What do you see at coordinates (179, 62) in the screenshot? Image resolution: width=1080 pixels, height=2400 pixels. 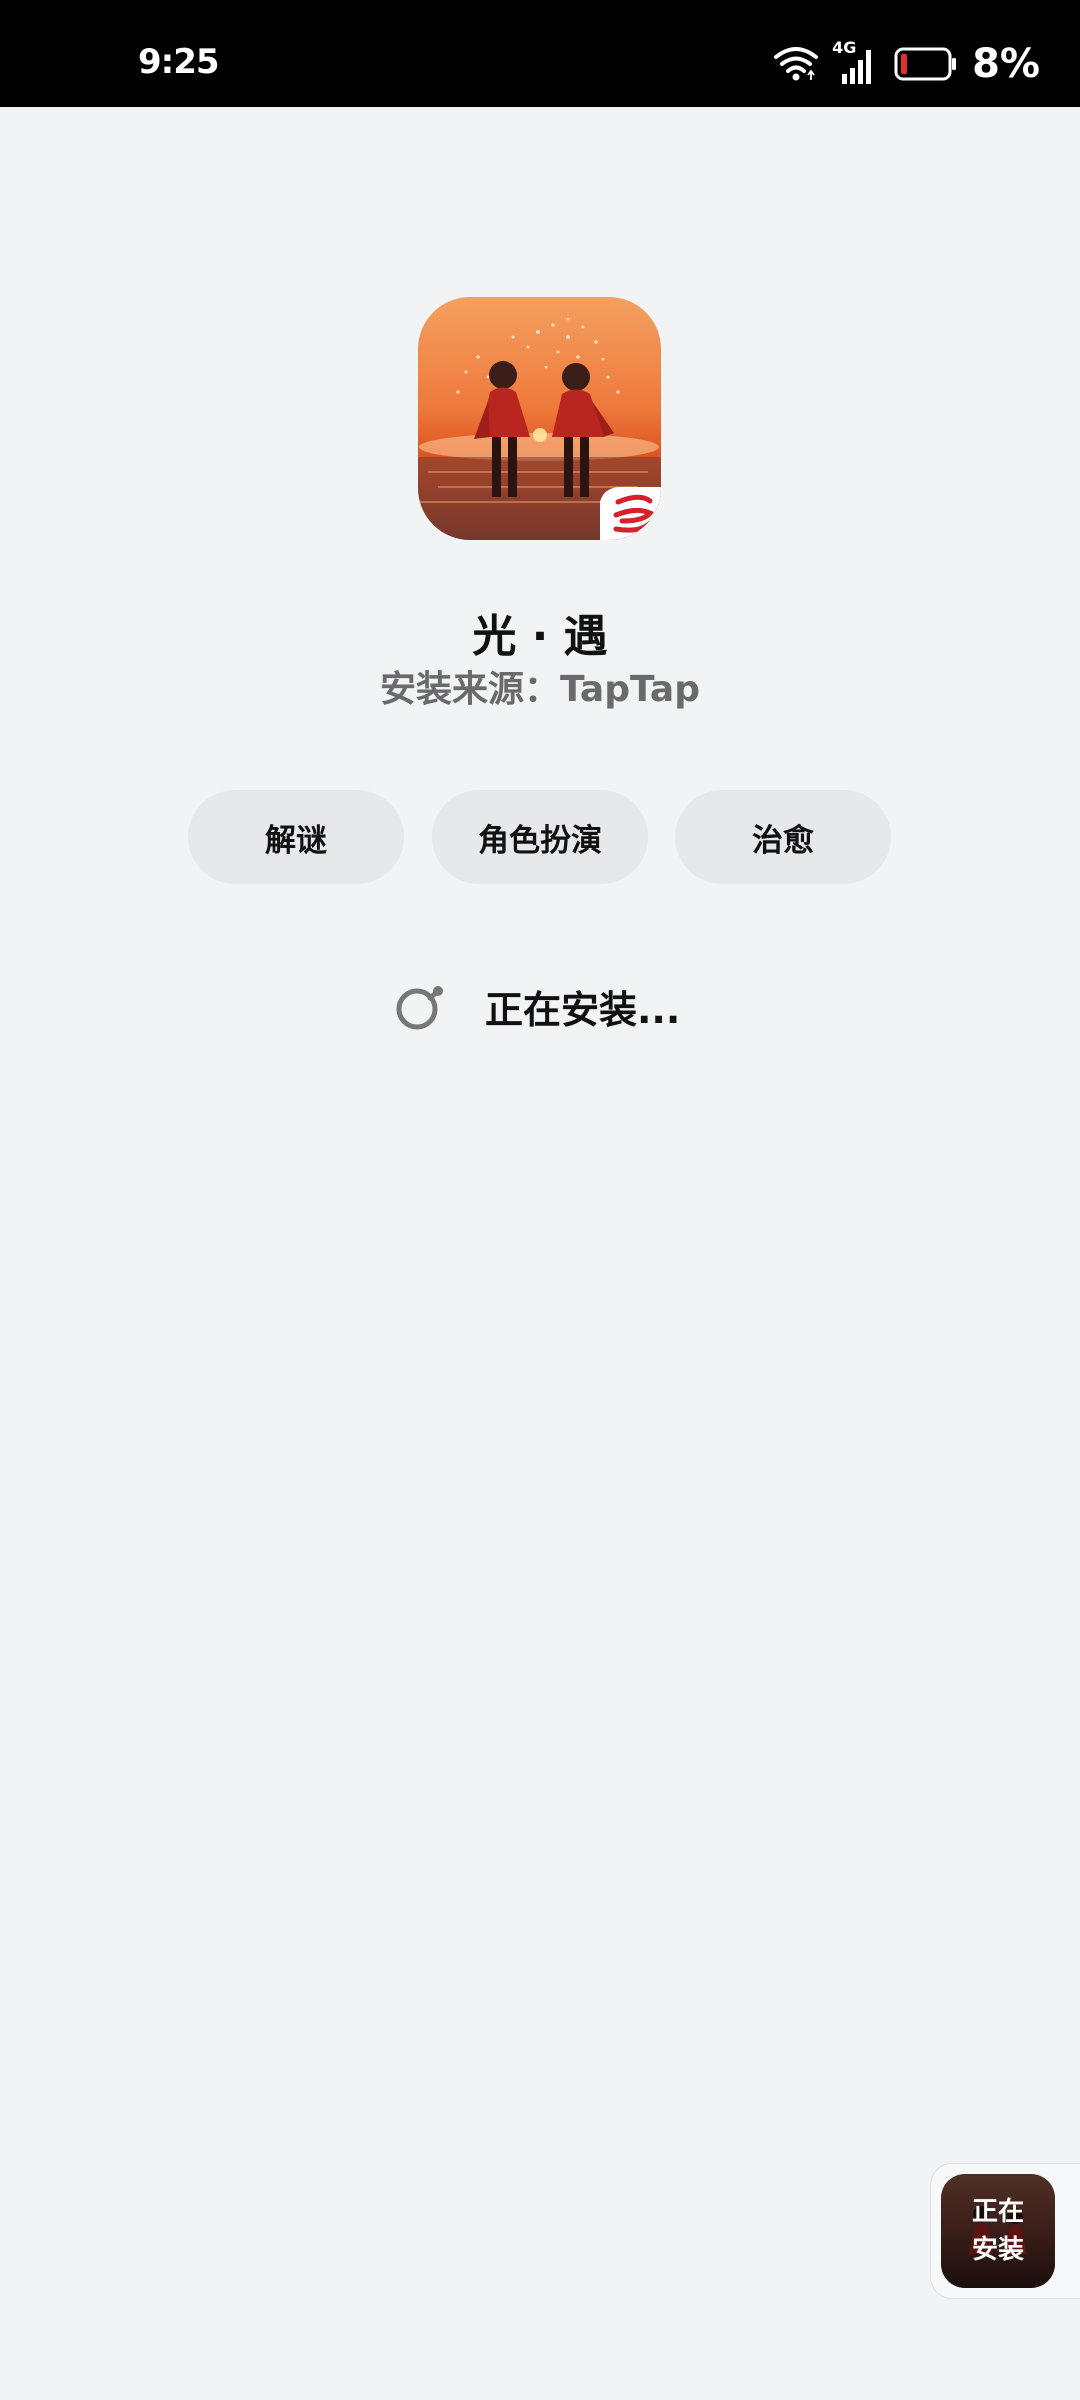 I see `status-time: 9:25` at bounding box center [179, 62].